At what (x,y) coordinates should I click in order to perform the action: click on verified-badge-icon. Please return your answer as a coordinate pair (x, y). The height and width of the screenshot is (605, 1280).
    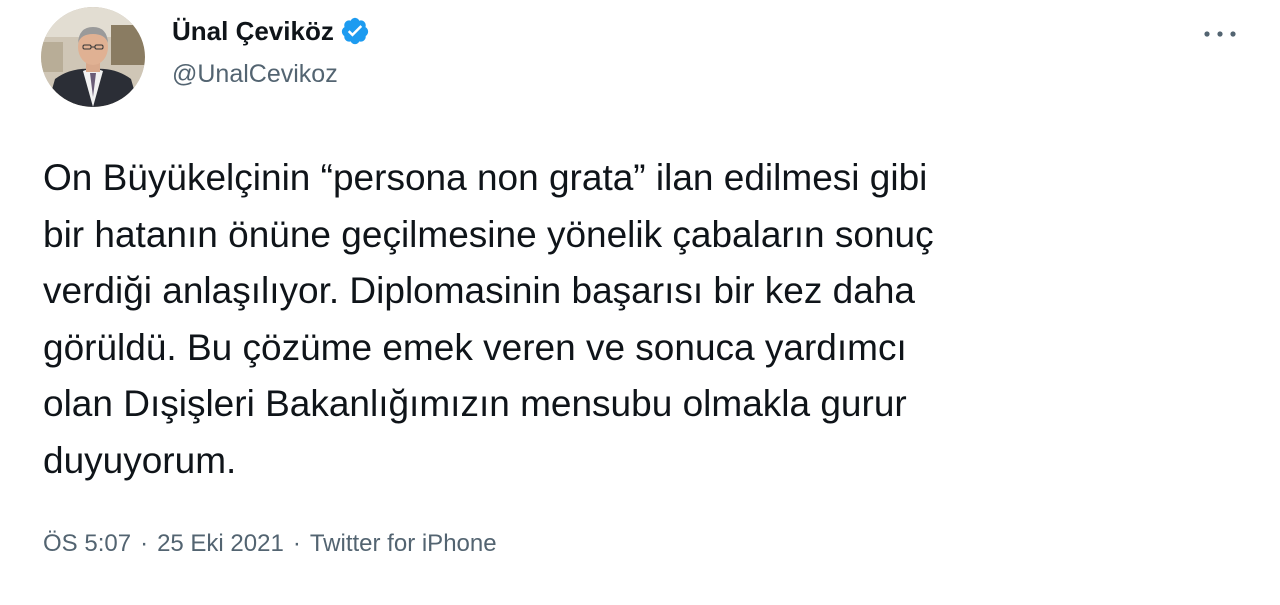
    Looking at the image, I should click on (355, 31).